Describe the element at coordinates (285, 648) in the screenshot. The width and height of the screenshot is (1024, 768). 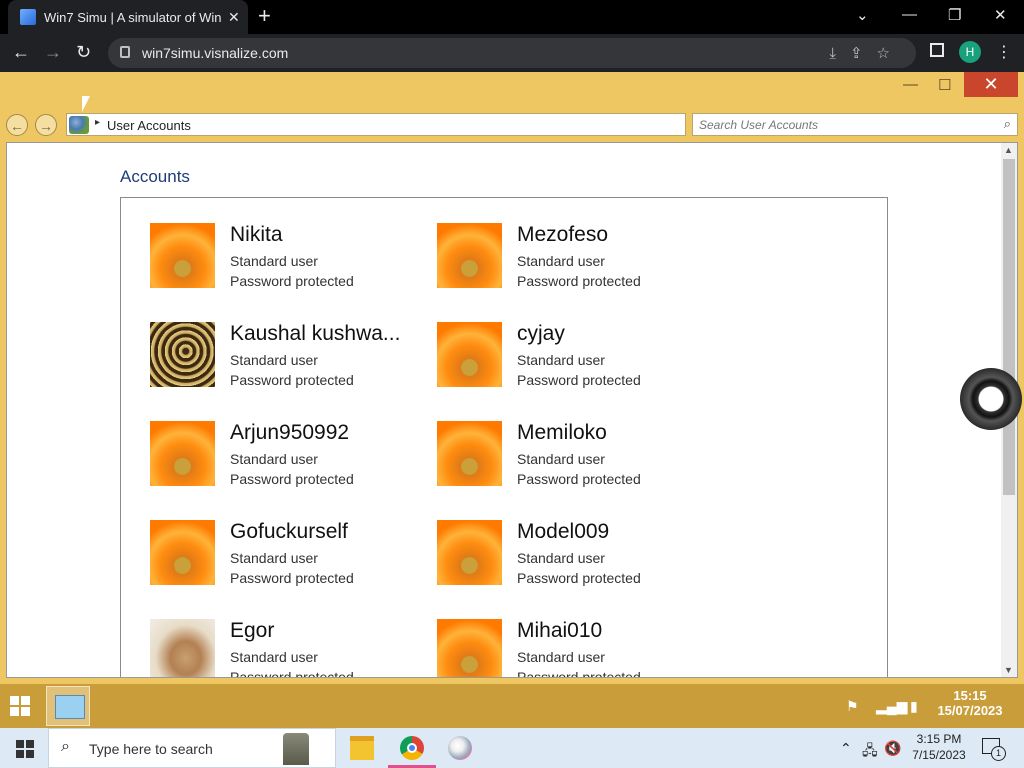
I see `account-tile: Egor Standard user Password protected` at that location.